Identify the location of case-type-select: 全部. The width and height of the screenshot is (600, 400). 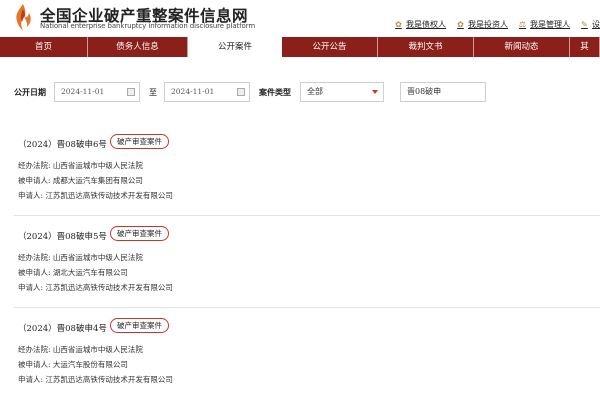
(342, 92).